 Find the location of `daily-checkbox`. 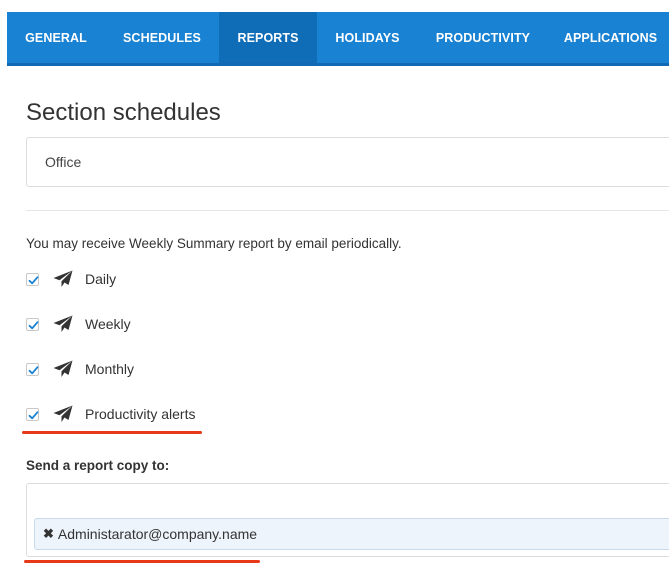

daily-checkbox is located at coordinates (32, 279).